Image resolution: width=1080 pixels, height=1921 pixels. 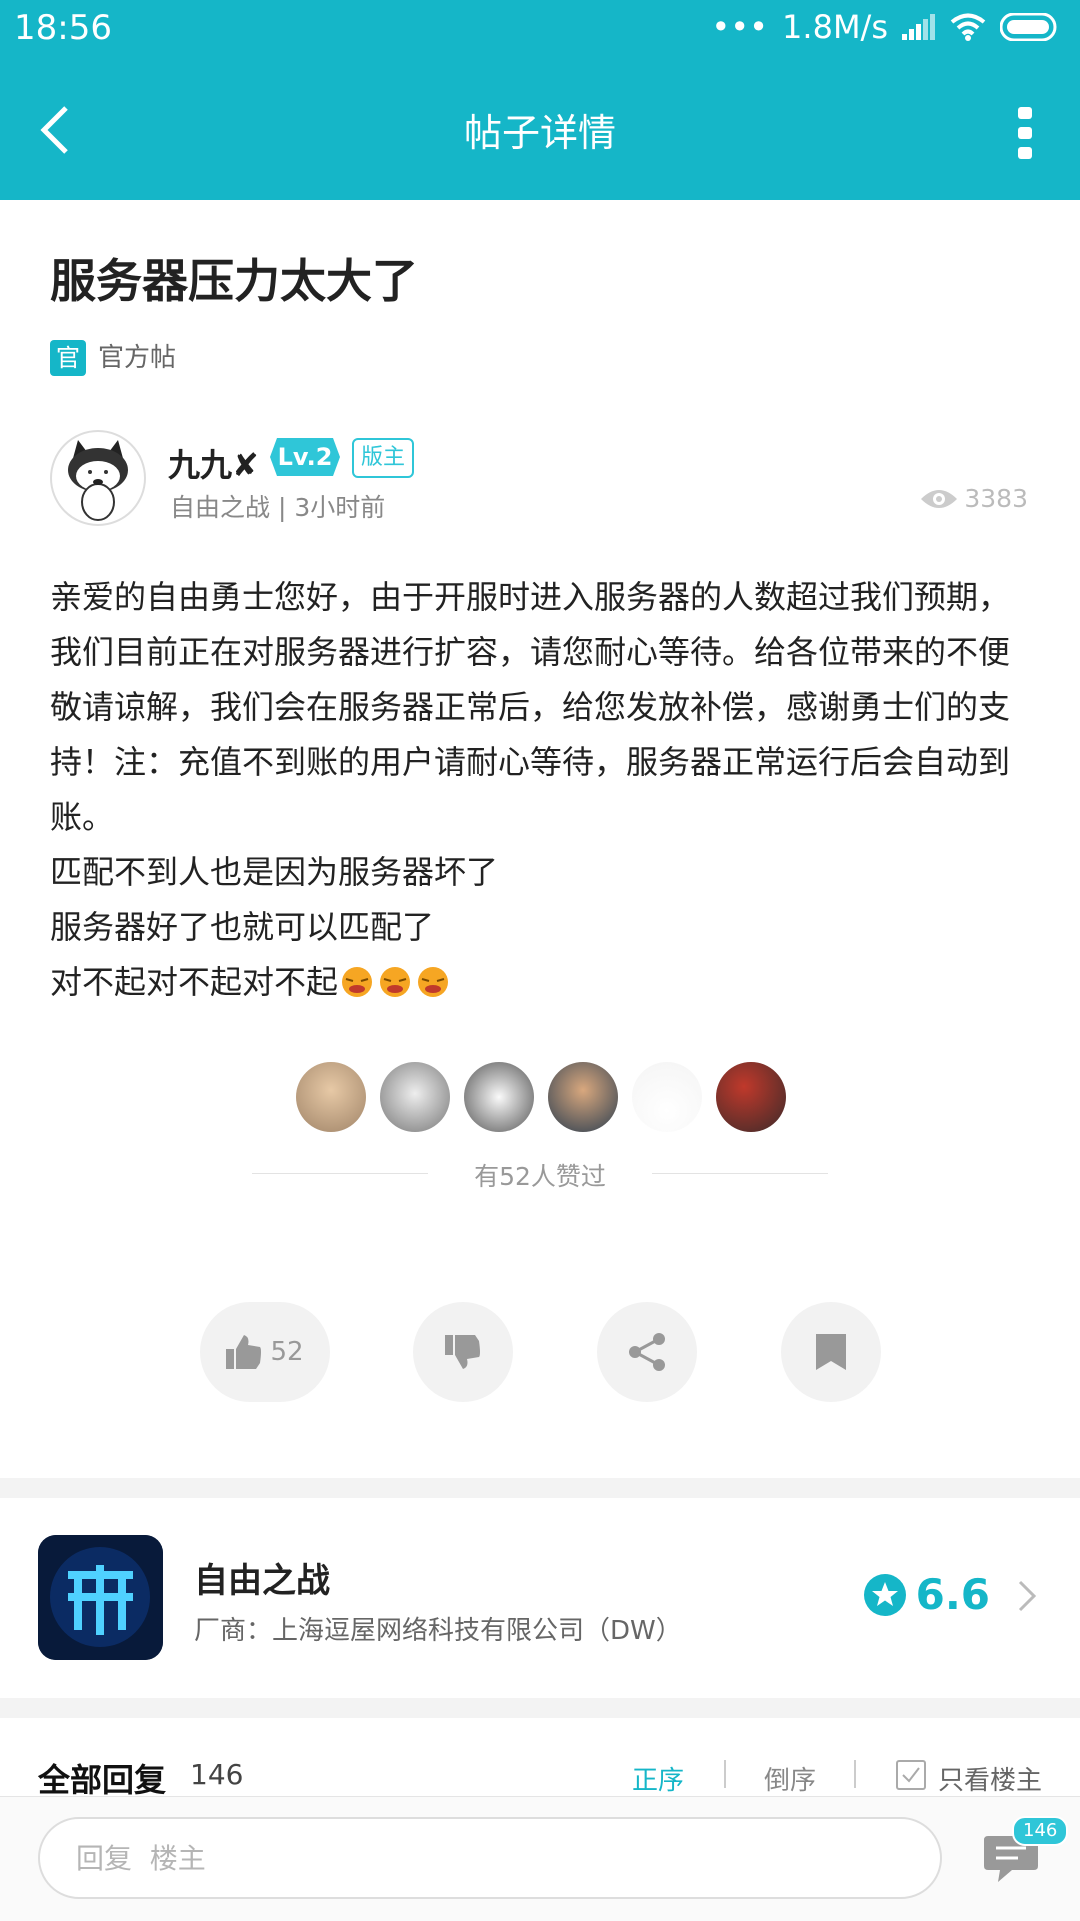 What do you see at coordinates (541, 1097) in the screenshot?
I see `liker-avatars` at bounding box center [541, 1097].